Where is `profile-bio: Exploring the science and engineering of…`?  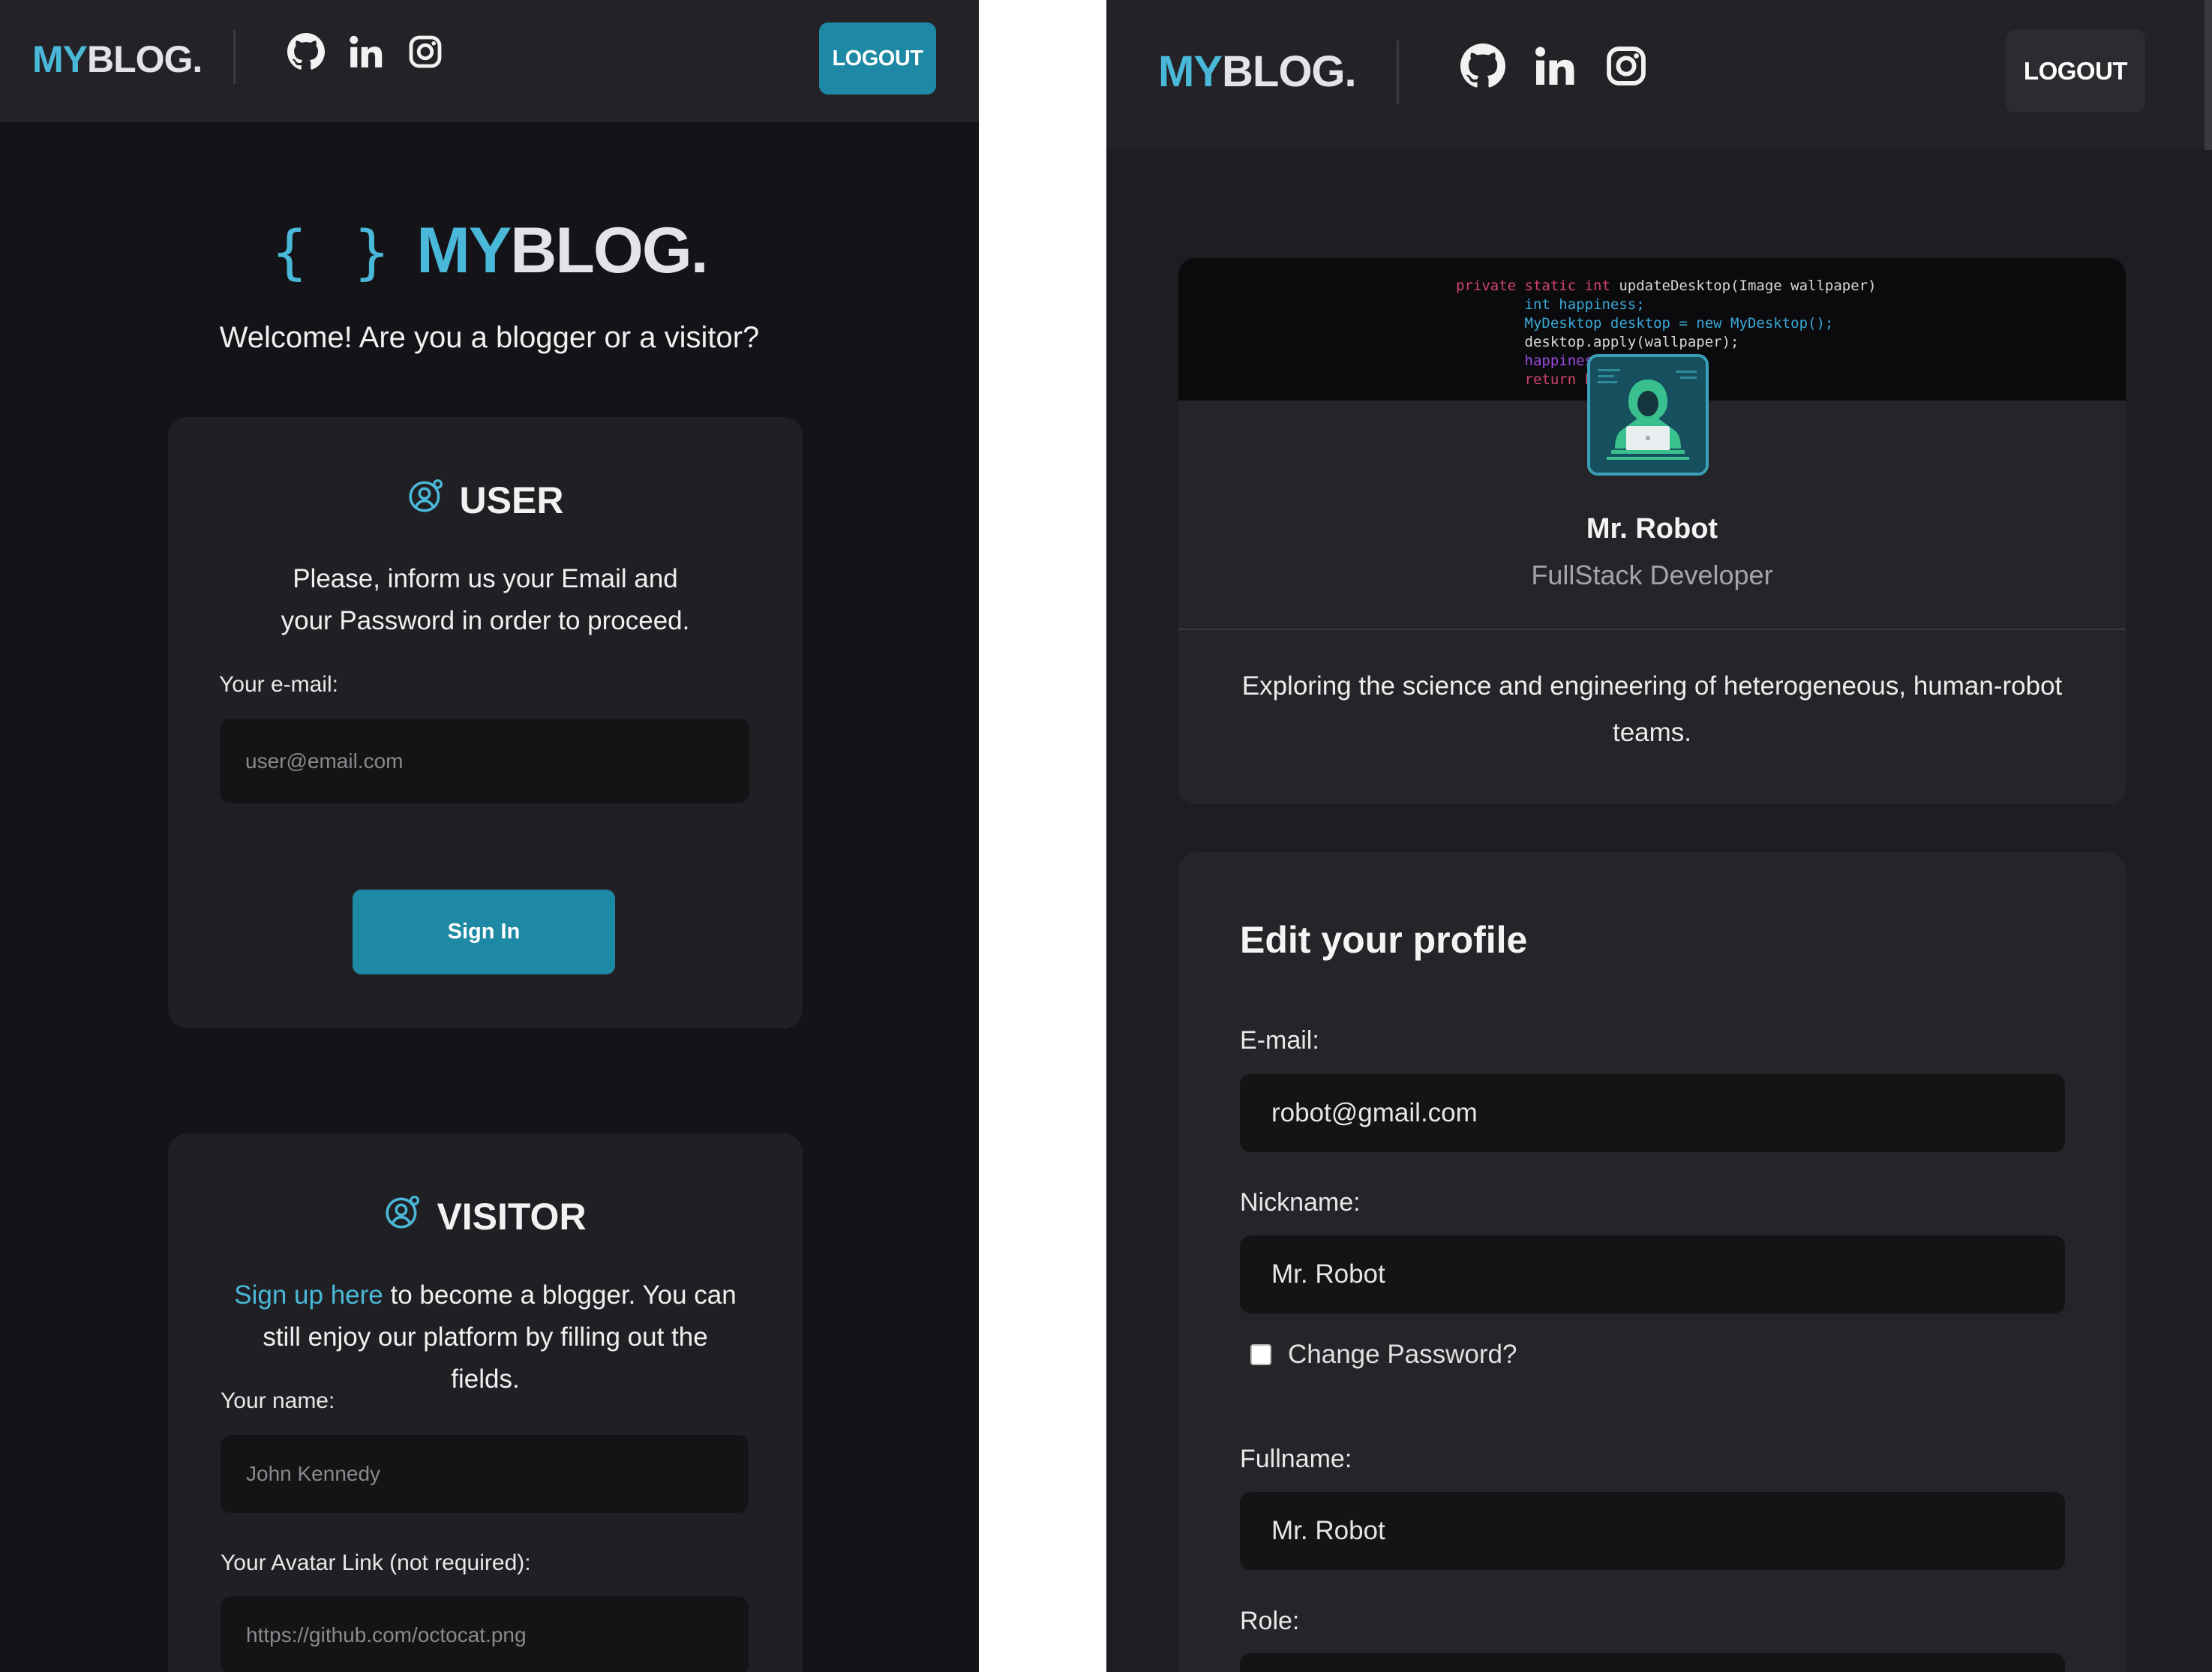
profile-bio: Exploring the science and engineering of… is located at coordinates (1652, 709).